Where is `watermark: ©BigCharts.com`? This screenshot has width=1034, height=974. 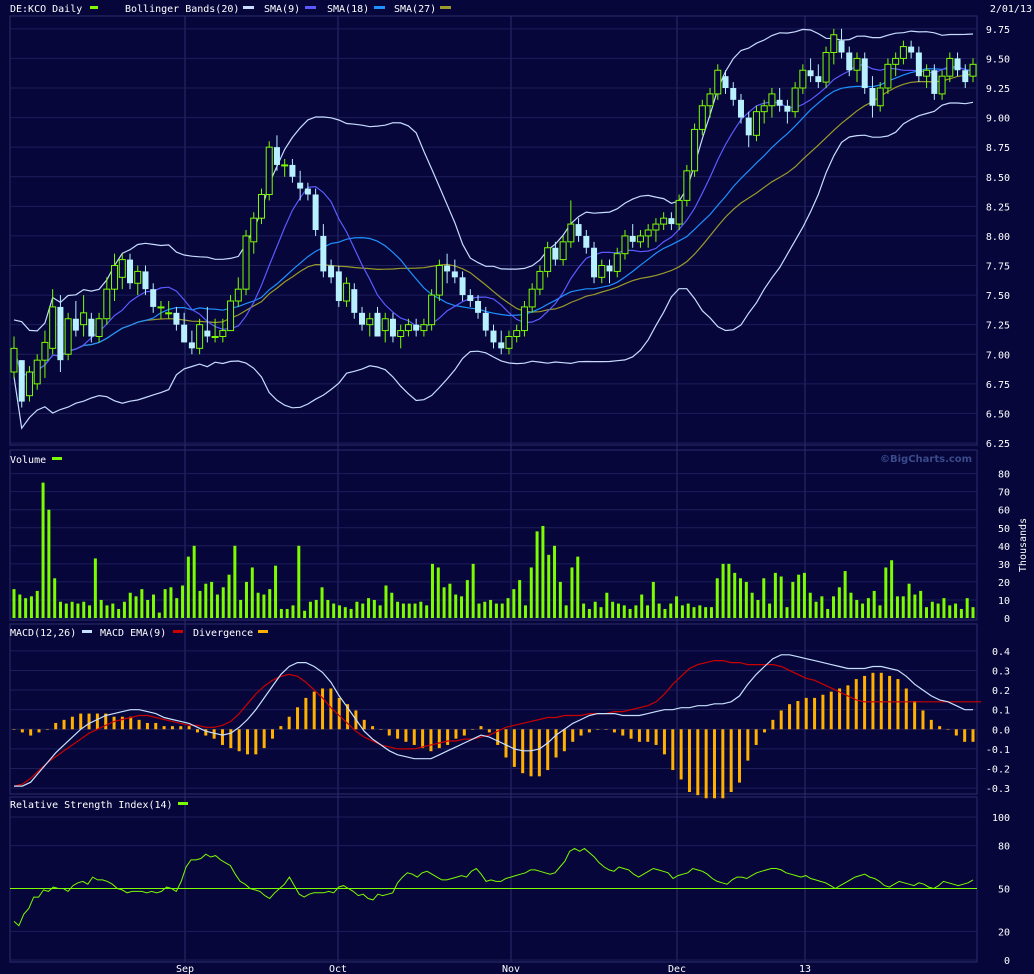
watermark: ©BigCharts.com is located at coordinates (926, 459).